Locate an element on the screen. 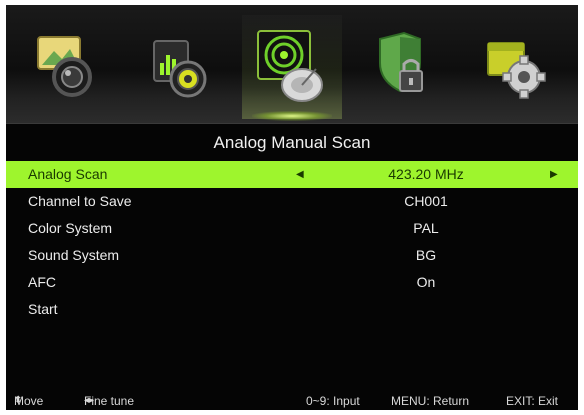 This screenshot has height=415, width=584. hint-input: 0~9: Input is located at coordinates (333, 401).